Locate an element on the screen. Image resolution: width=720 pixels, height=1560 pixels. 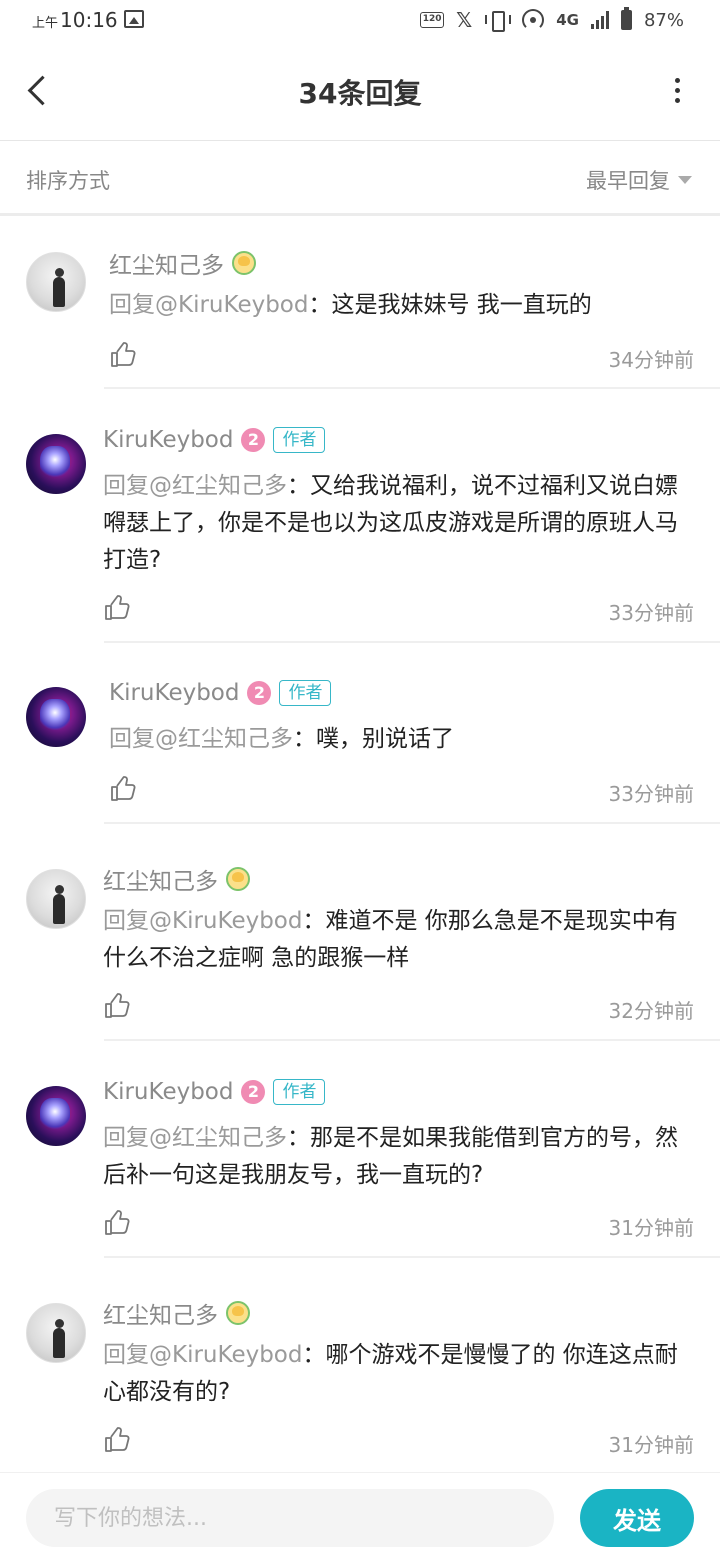
status-time: 上午 10:16 is located at coordinates (75, 20).